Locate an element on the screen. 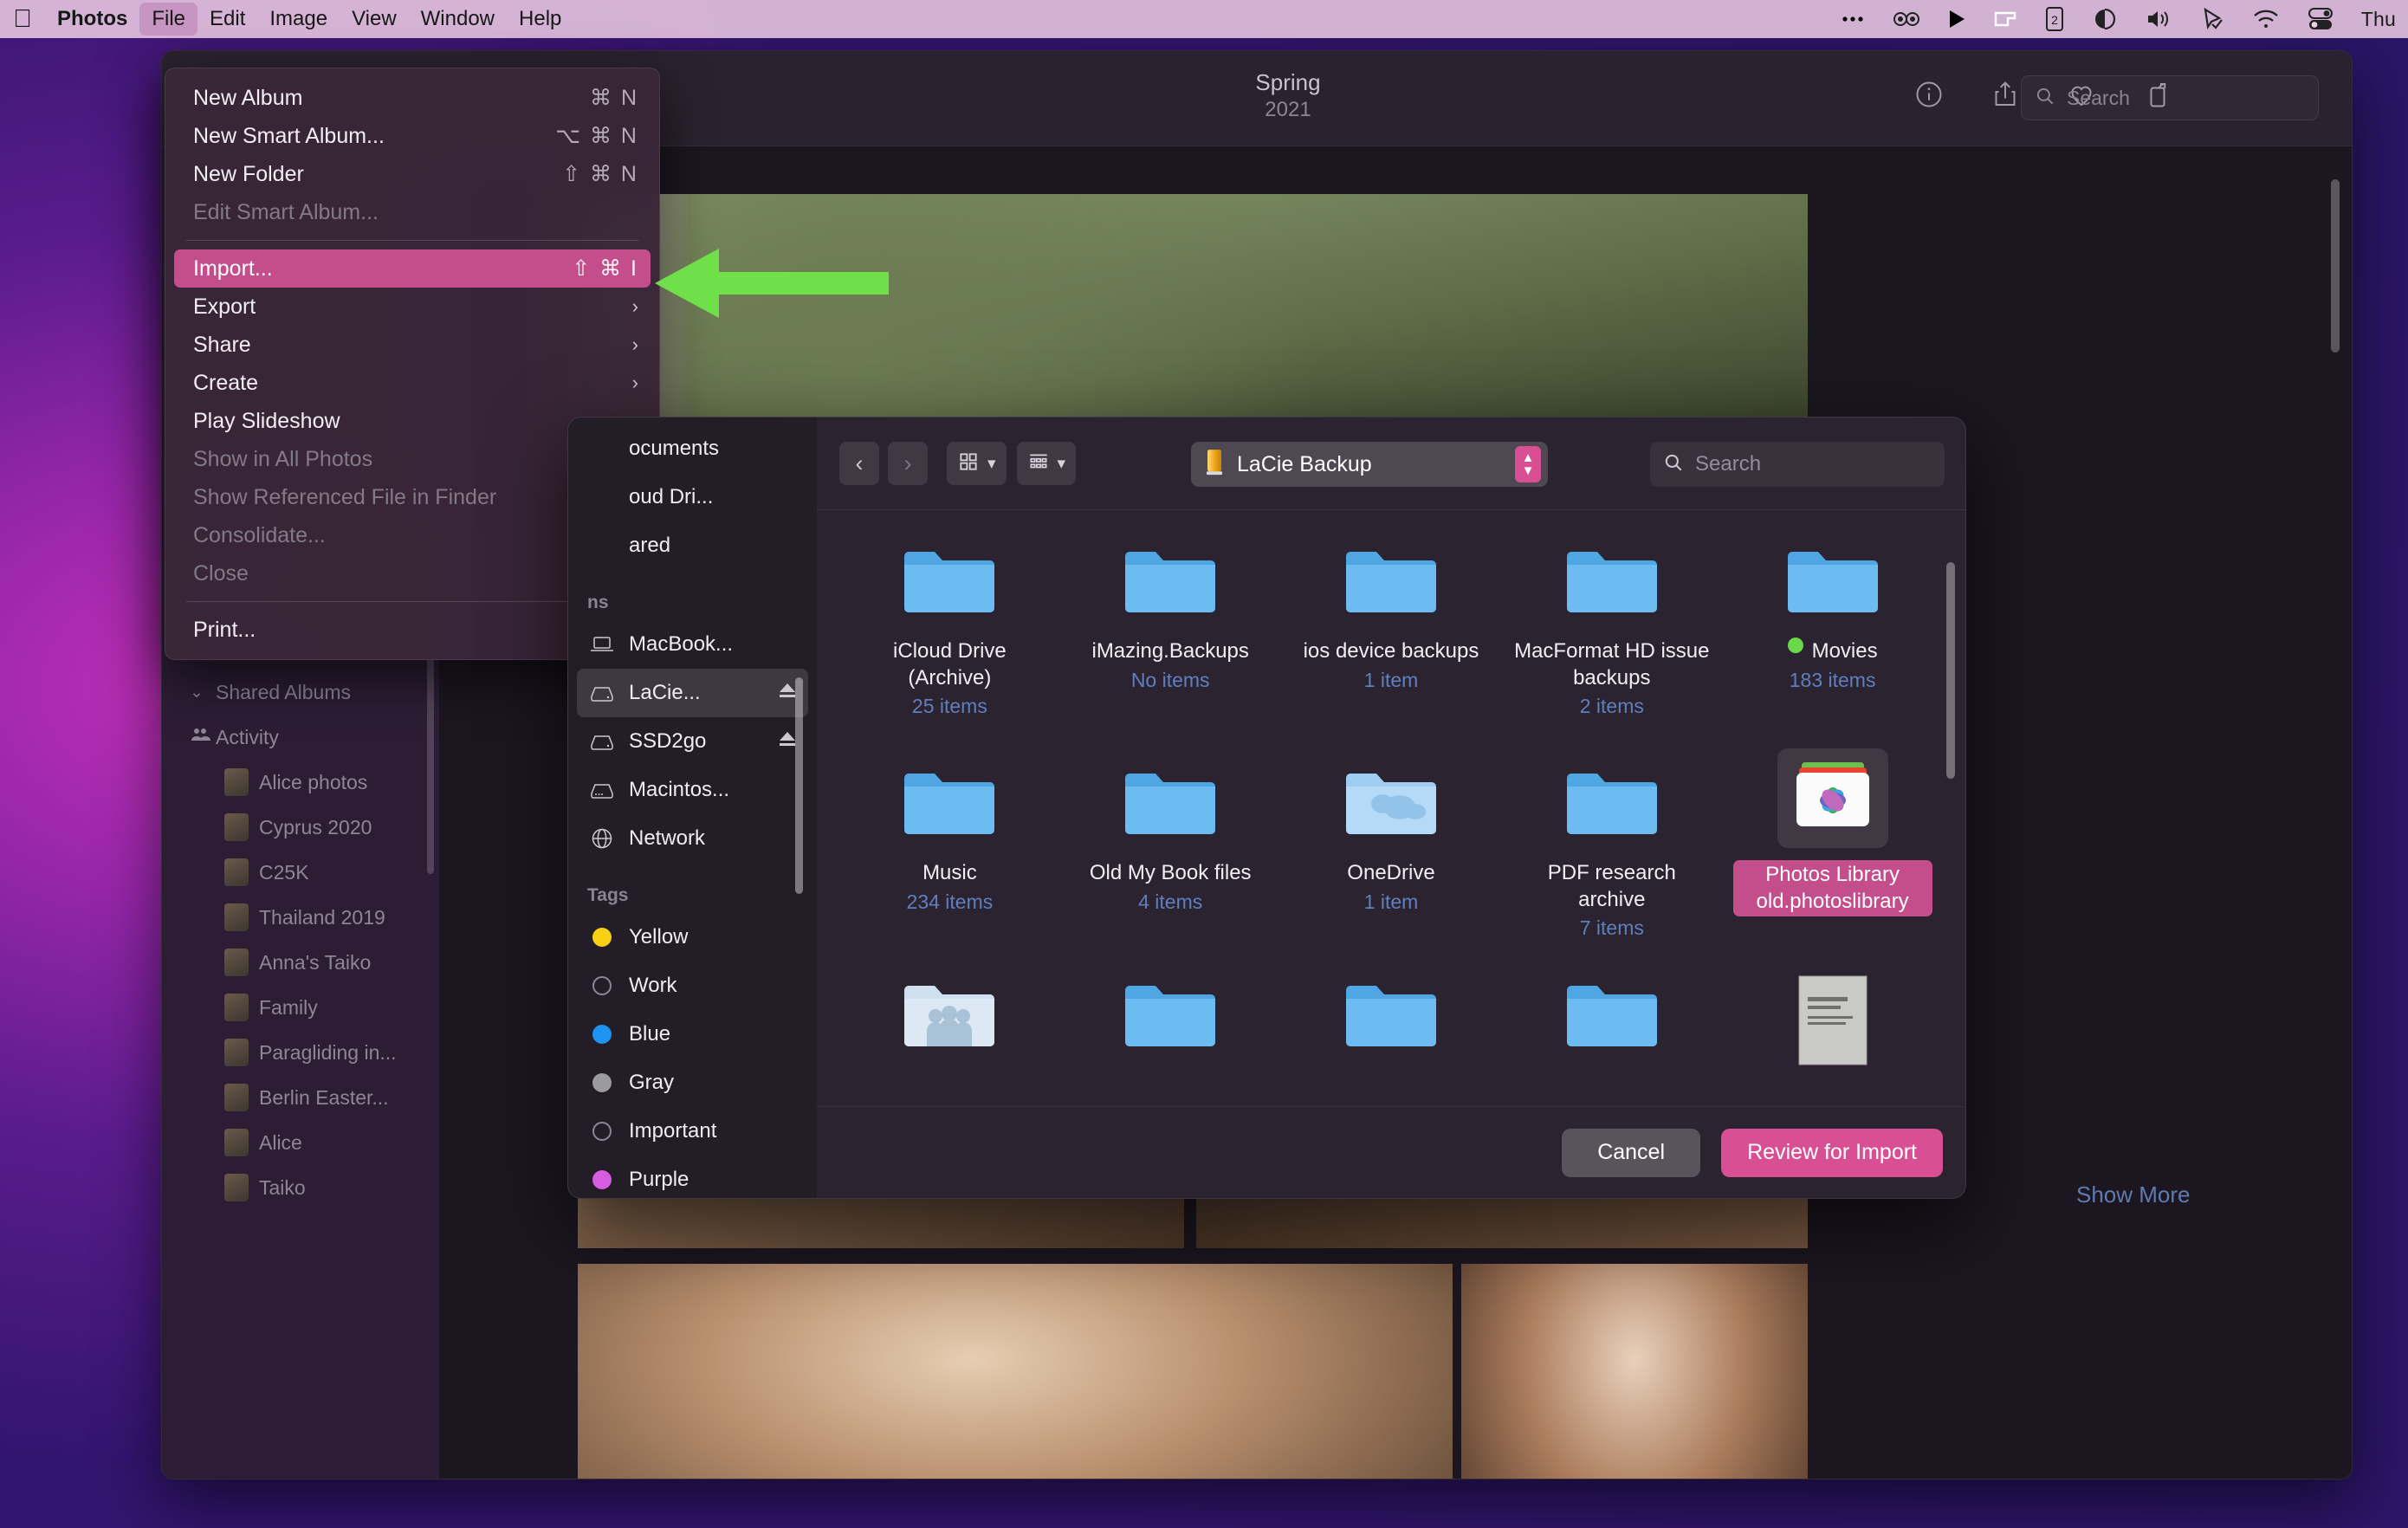 Image resolution: width=2408 pixels, height=1528 pixels. menubar-item-window: Window is located at coordinates (458, 19).